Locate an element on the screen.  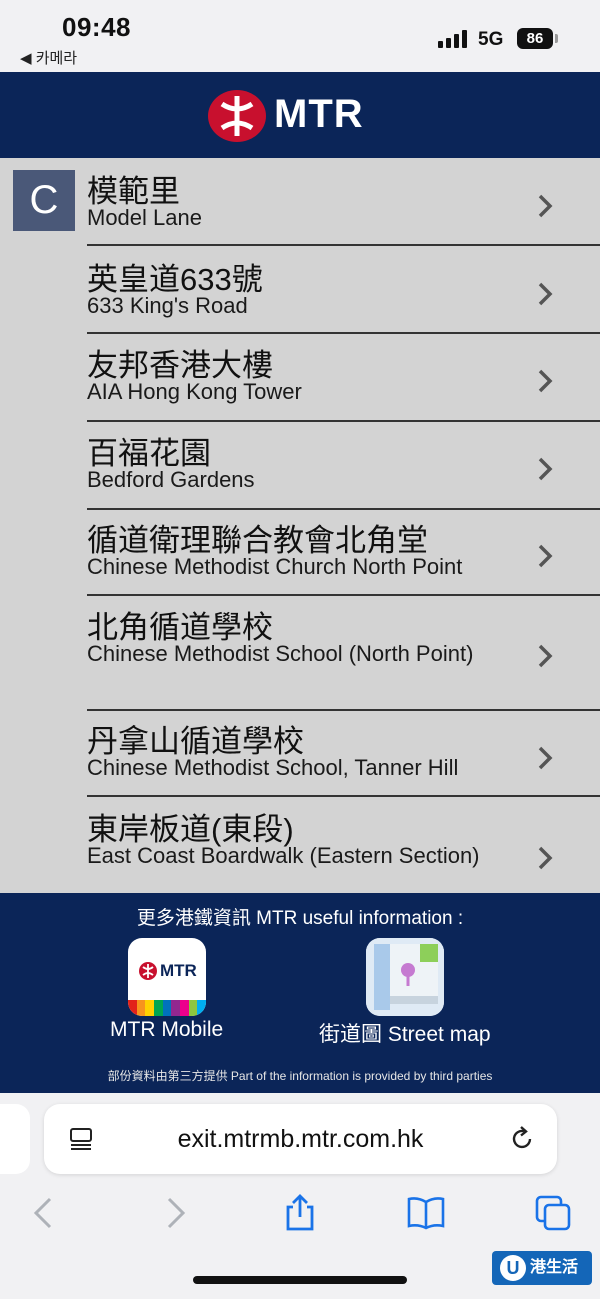
forward-icon is located at coordinates (175, 1213).